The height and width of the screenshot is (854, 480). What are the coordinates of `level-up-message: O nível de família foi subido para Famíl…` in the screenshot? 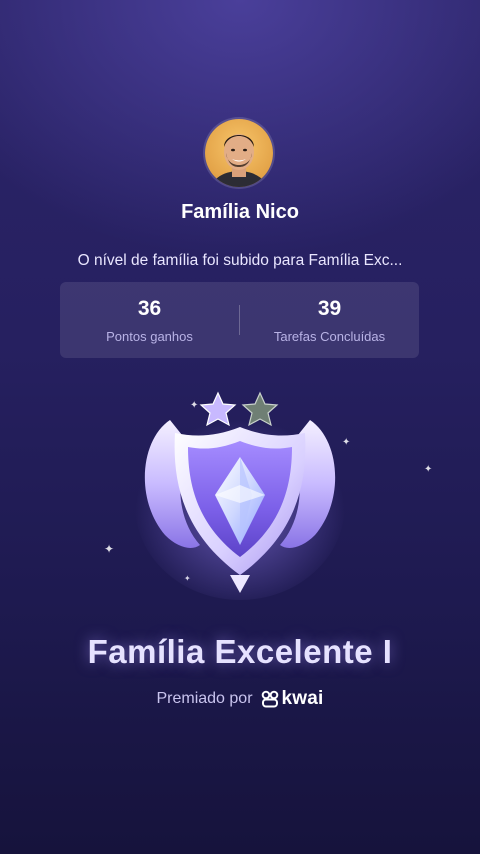 It's located at (240, 260).